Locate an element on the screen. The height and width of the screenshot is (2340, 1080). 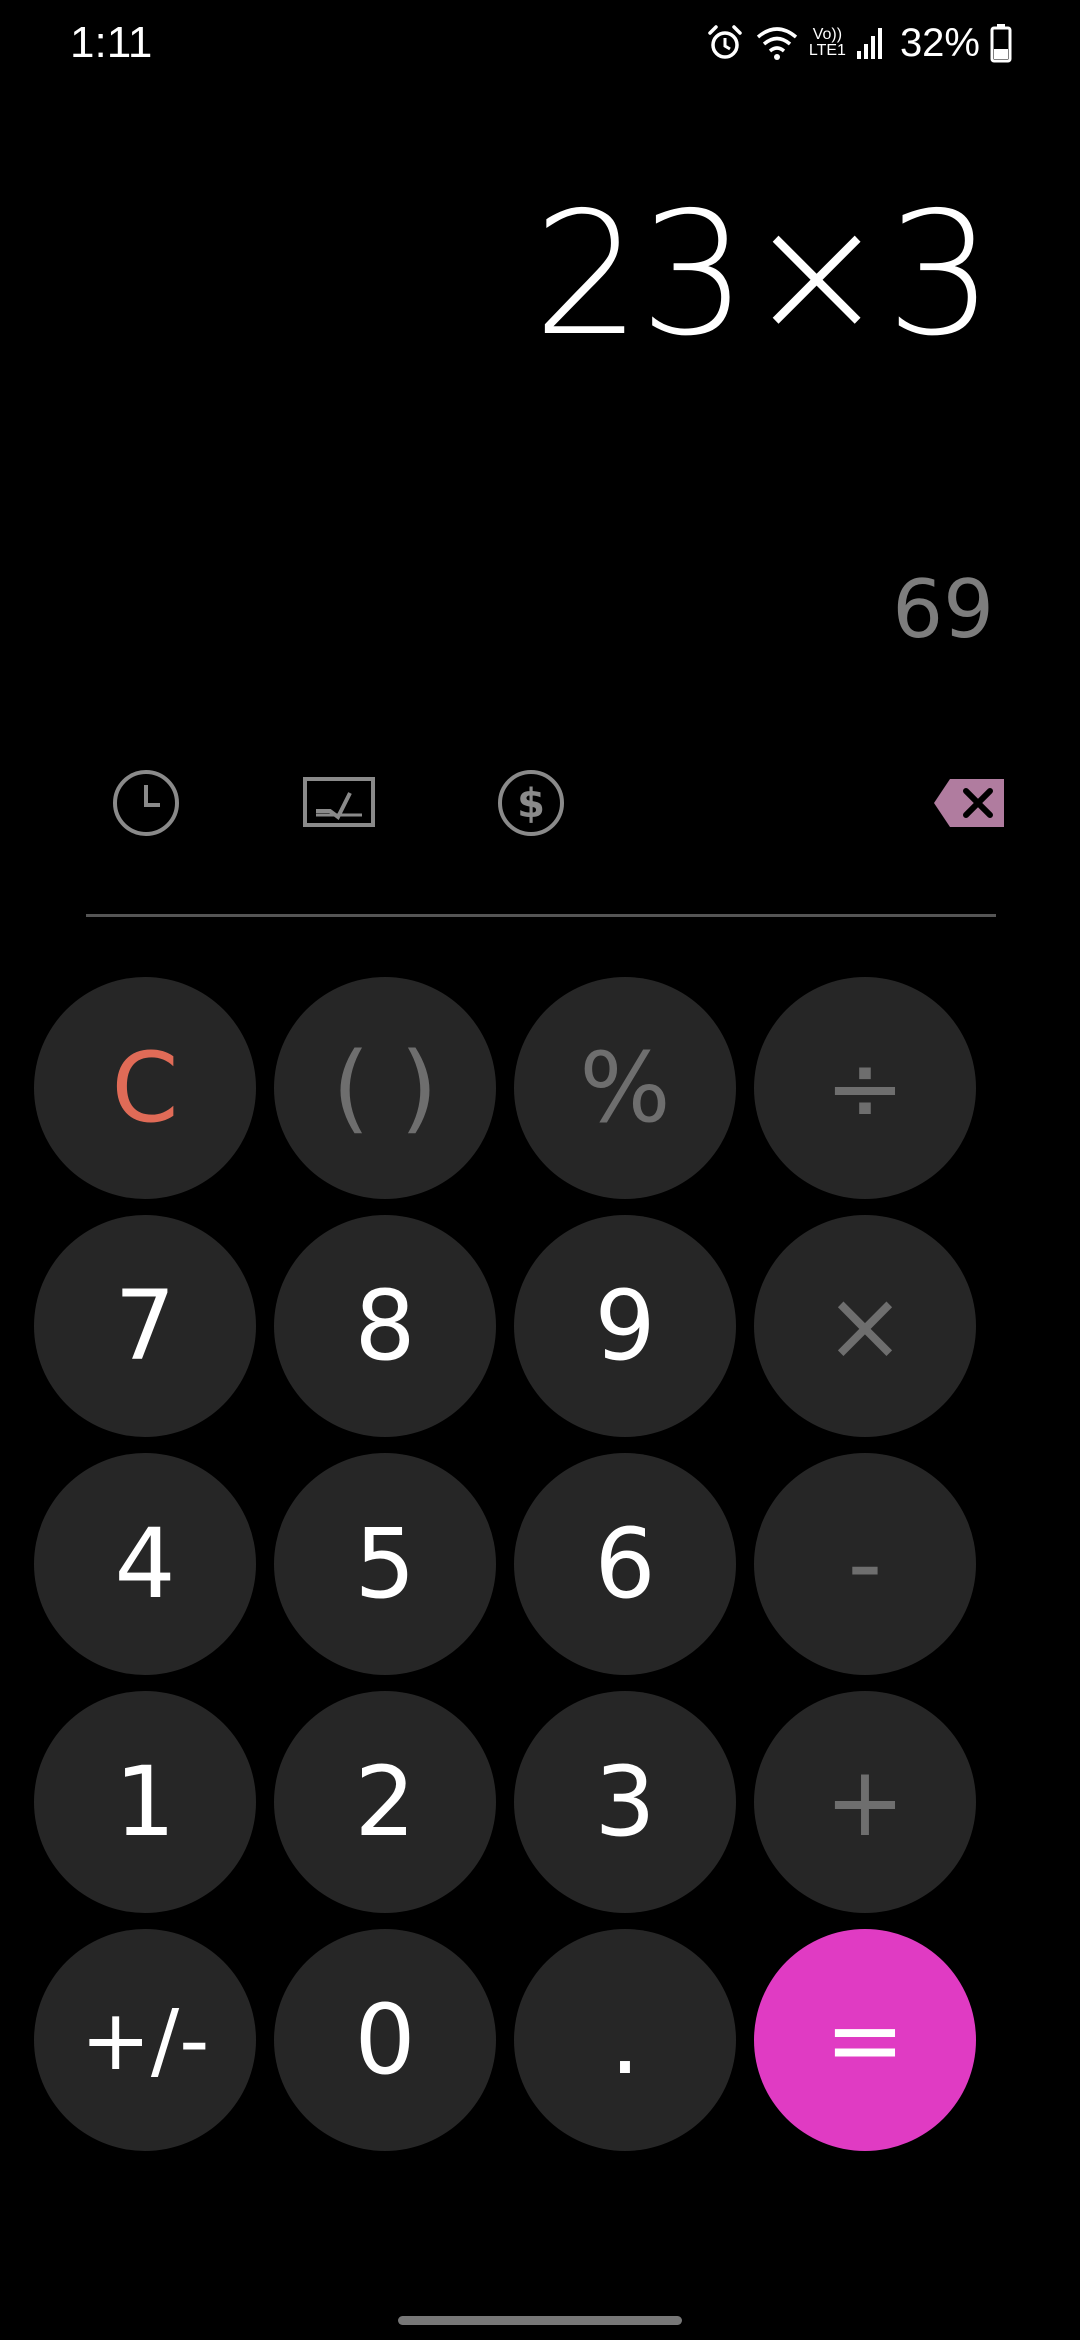
ruler-chart-icon is located at coordinates (339, 805).